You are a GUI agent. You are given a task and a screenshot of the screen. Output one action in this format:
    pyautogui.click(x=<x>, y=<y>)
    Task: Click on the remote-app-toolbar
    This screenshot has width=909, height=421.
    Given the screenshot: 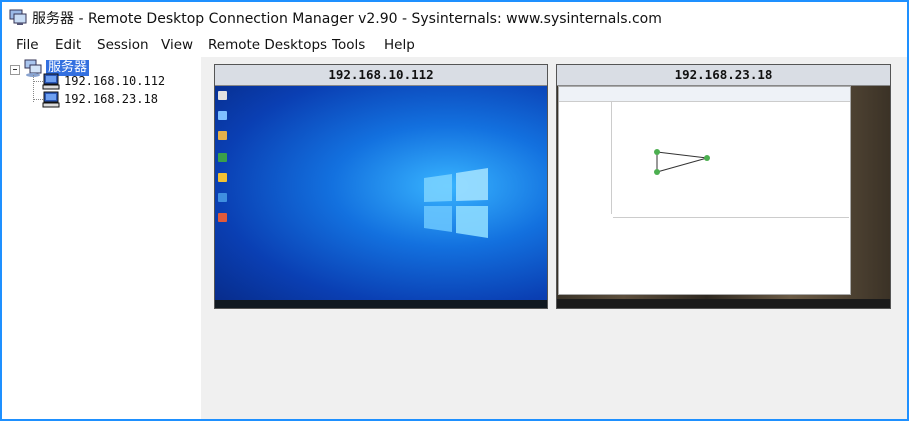 What is the action you would take?
    pyautogui.click(x=704, y=94)
    